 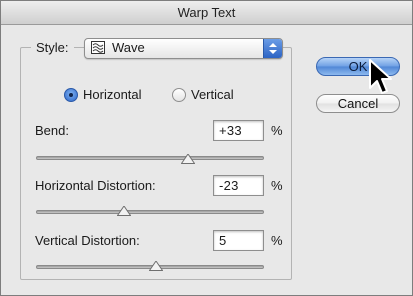 What do you see at coordinates (112, 94) in the screenshot?
I see `radio-horizontal-label: Horizontal` at bounding box center [112, 94].